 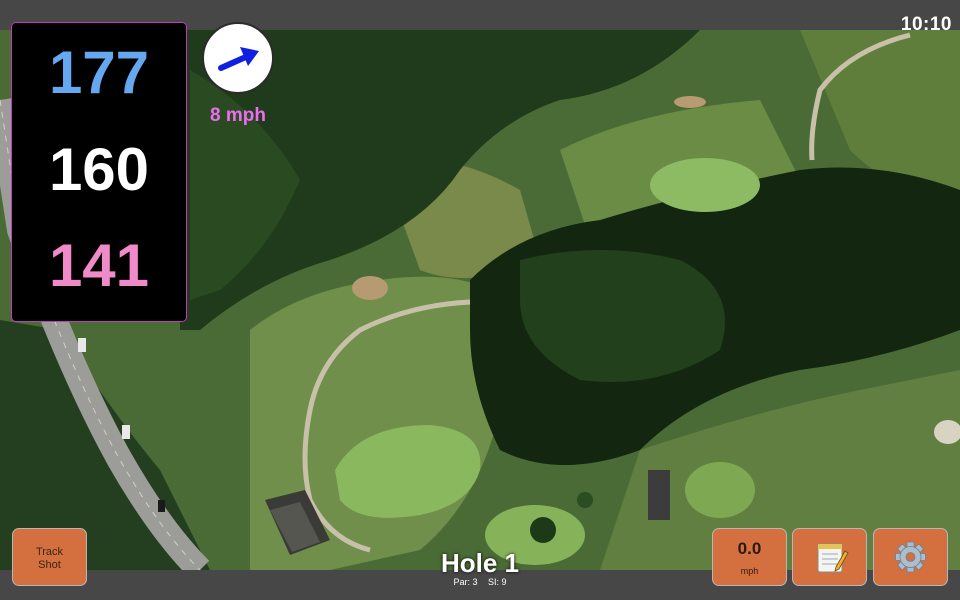 I want to click on hole-info: Par: 3 SI: 9, so click(x=480, y=582).